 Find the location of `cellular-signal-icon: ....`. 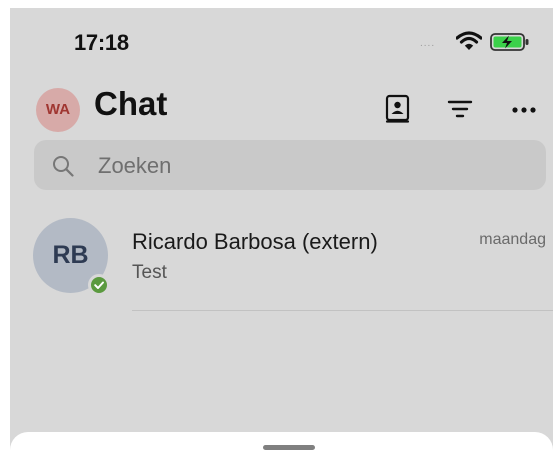

cellular-signal-icon: .... is located at coordinates (428, 43).